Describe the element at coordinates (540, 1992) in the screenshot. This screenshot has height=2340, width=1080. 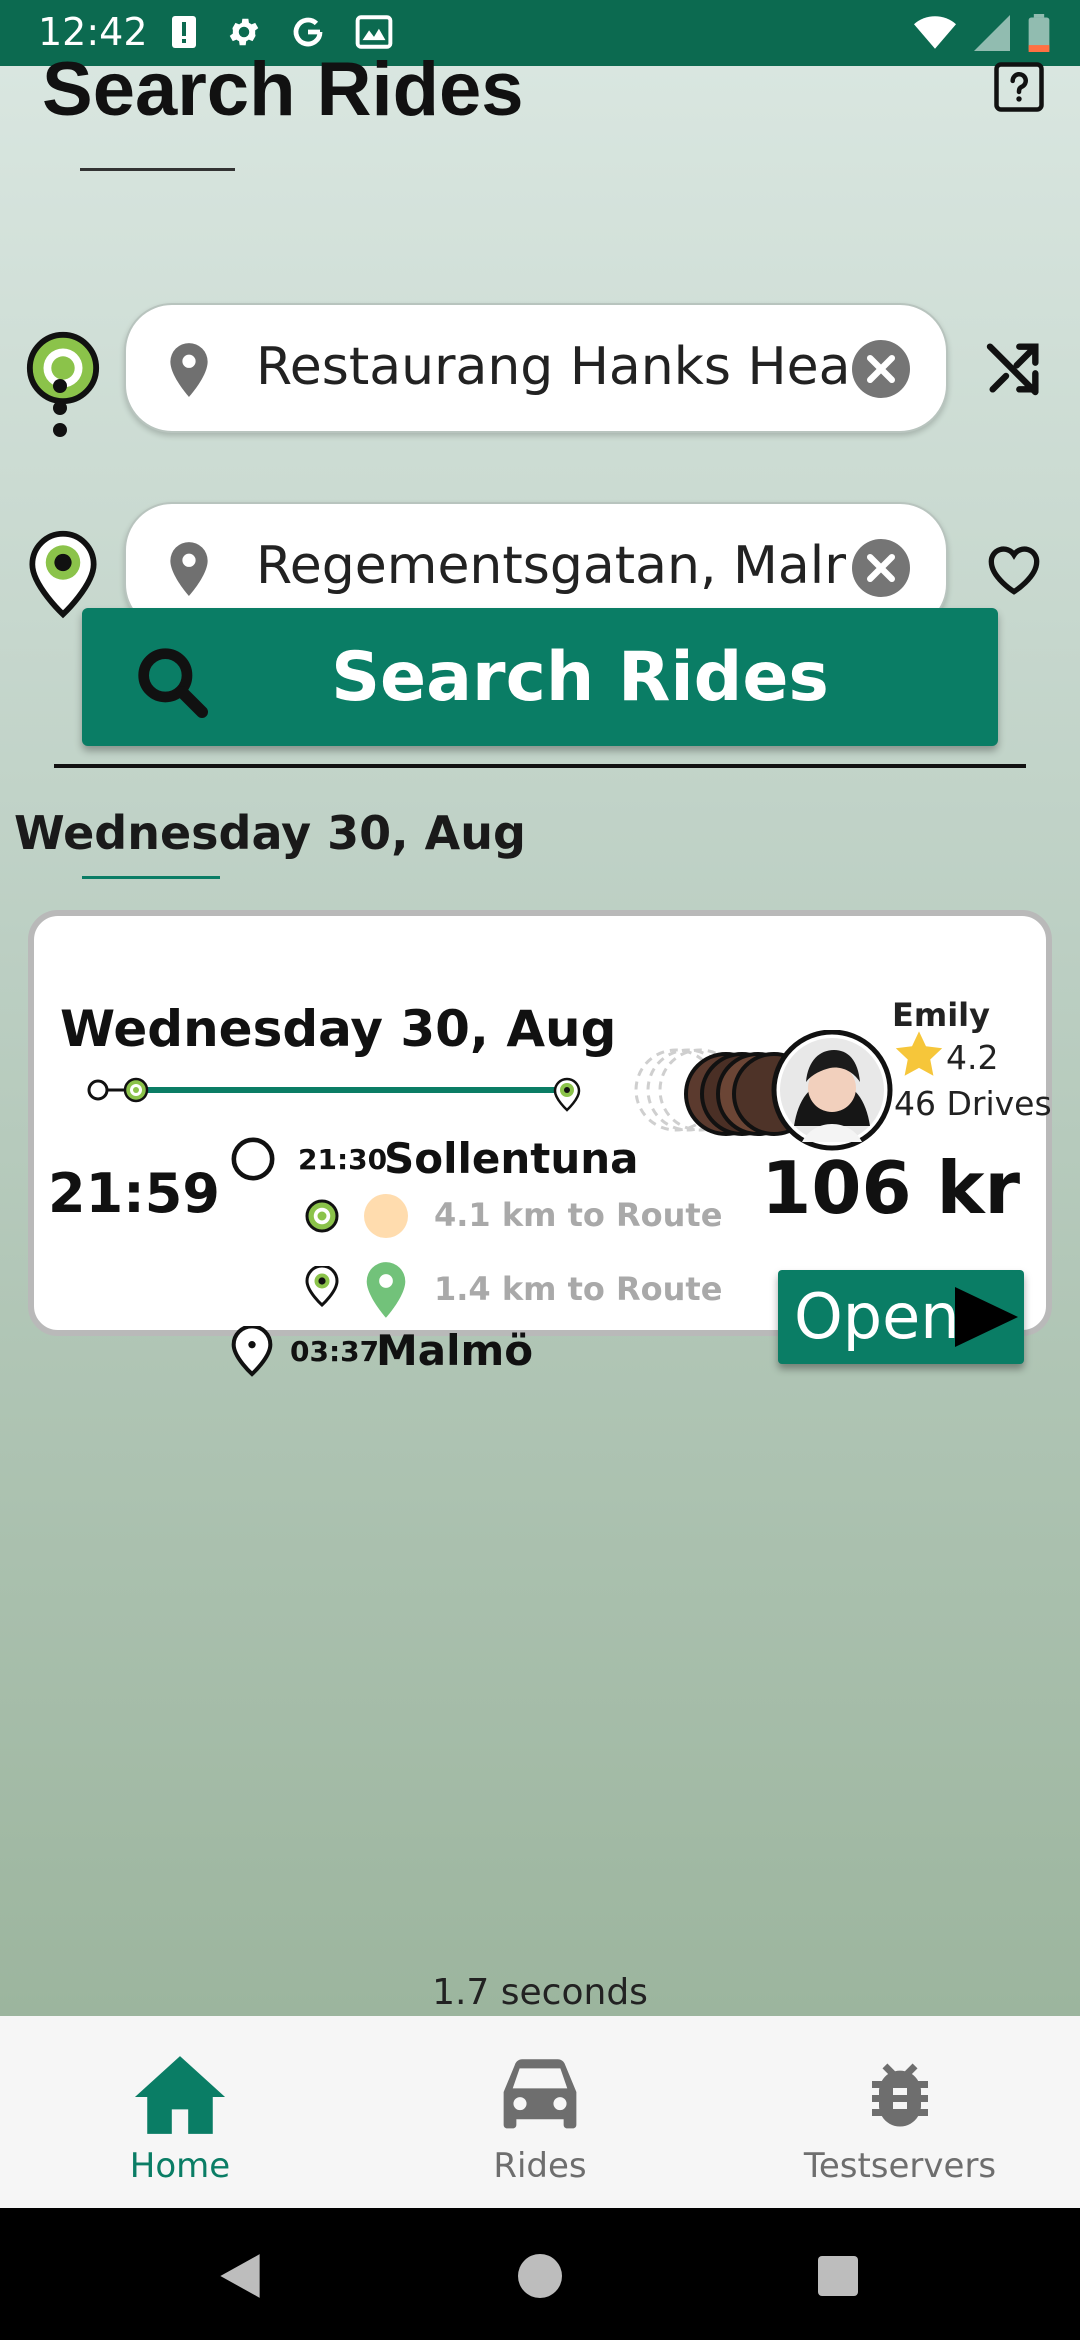
I see `search-timing: 1.7 seconds` at that location.